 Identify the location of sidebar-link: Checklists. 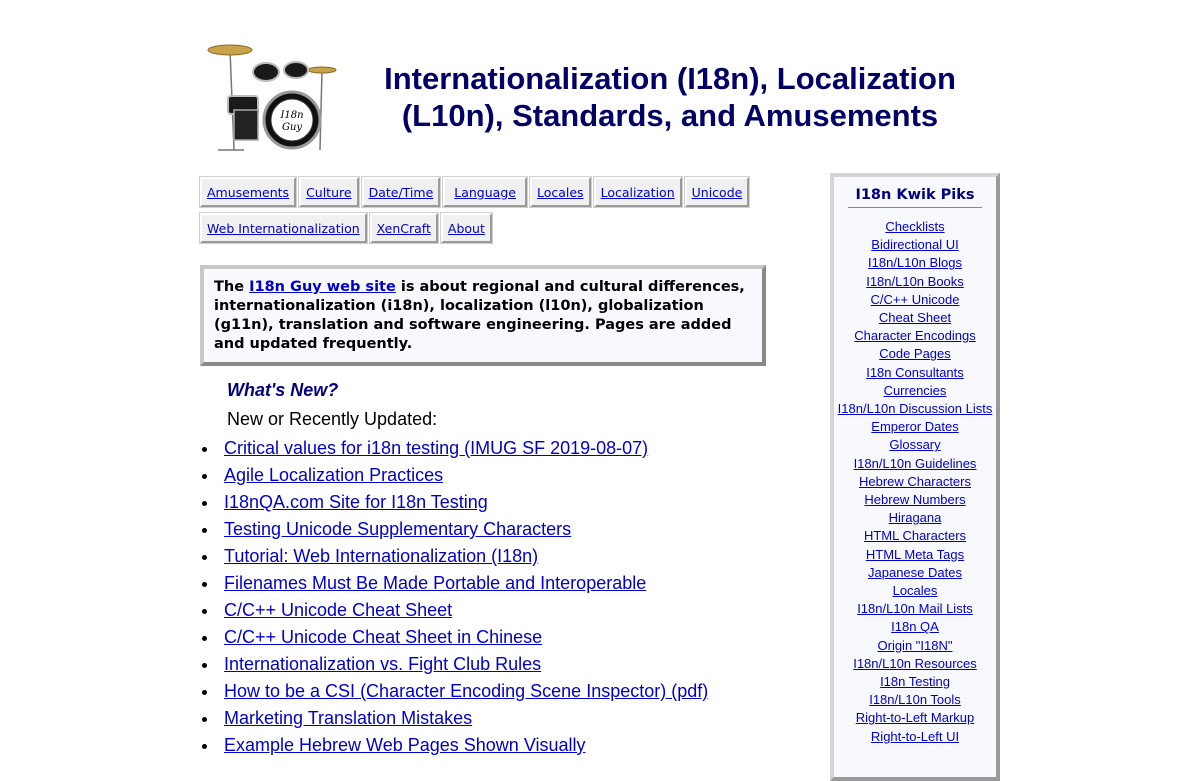
(914, 226).